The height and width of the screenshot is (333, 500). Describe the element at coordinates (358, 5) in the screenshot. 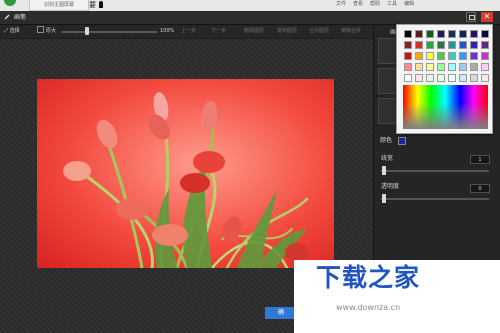

I see `menu-item: 查看` at that location.